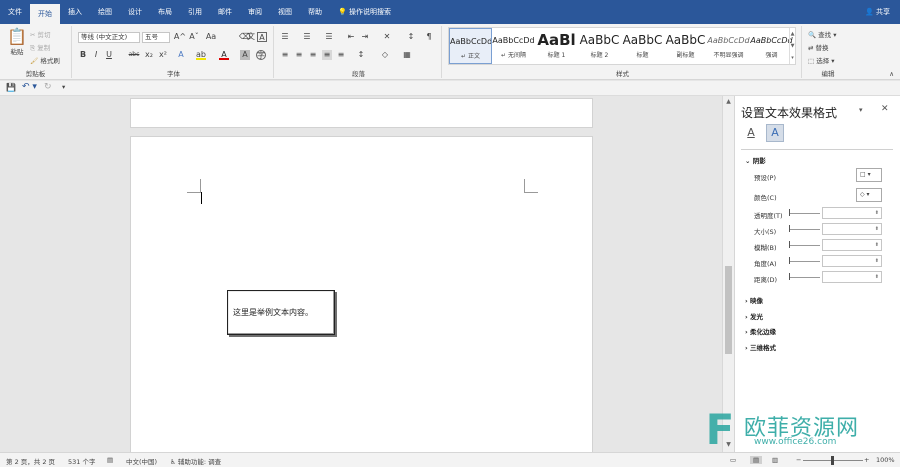  What do you see at coordinates (251, 37) in the screenshot?
I see `phonetic-icon: 文` at bounding box center [251, 37].